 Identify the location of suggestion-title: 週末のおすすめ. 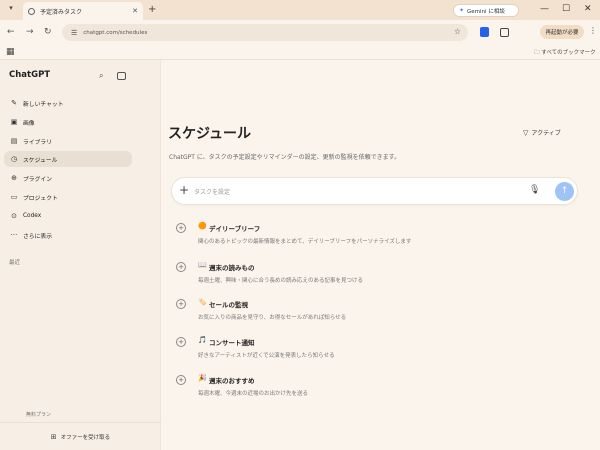
(232, 381).